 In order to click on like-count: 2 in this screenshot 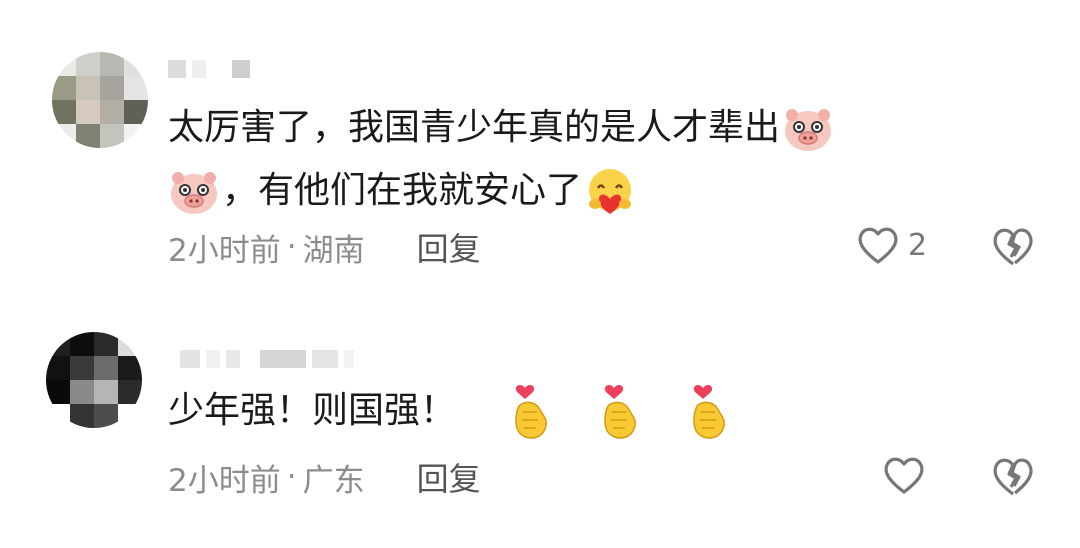, I will do `click(918, 245)`.